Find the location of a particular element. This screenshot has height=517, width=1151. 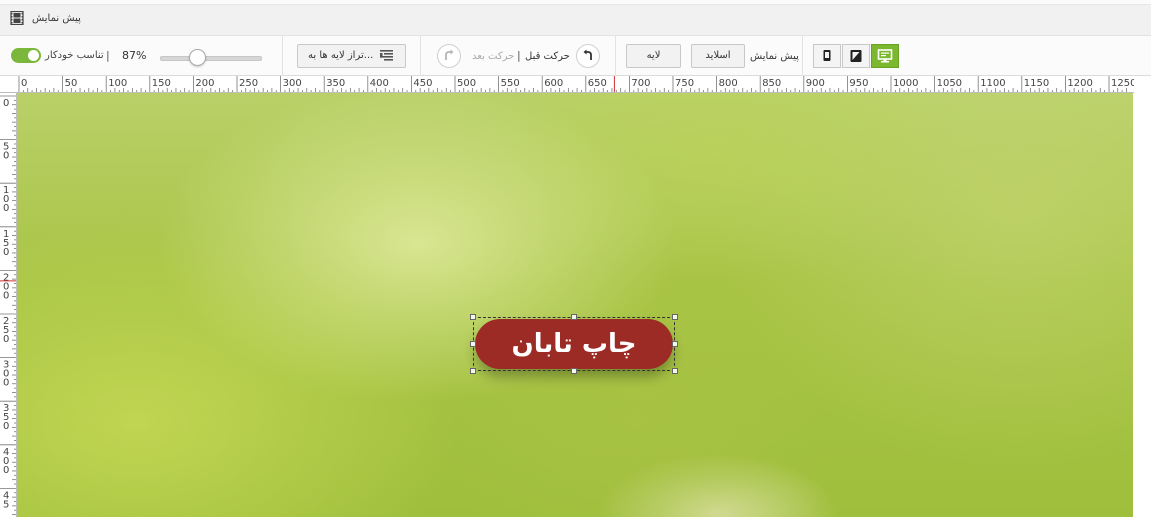

vertical-ruler: 05010015020025030035040045 is located at coordinates (8, 305).